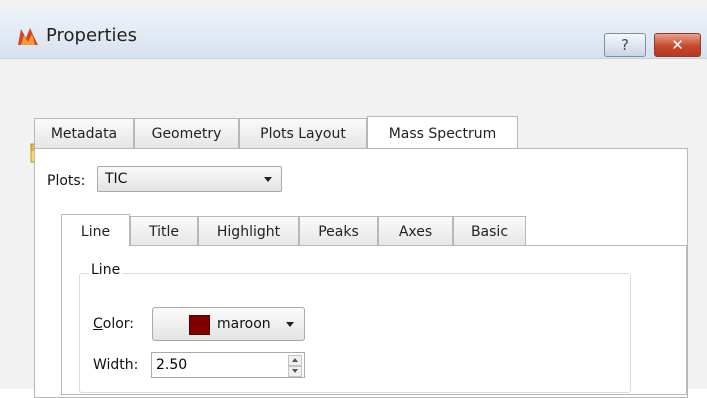 The image size is (707, 398). What do you see at coordinates (106, 270) in the screenshot?
I see `line-group-title: Line` at bounding box center [106, 270].